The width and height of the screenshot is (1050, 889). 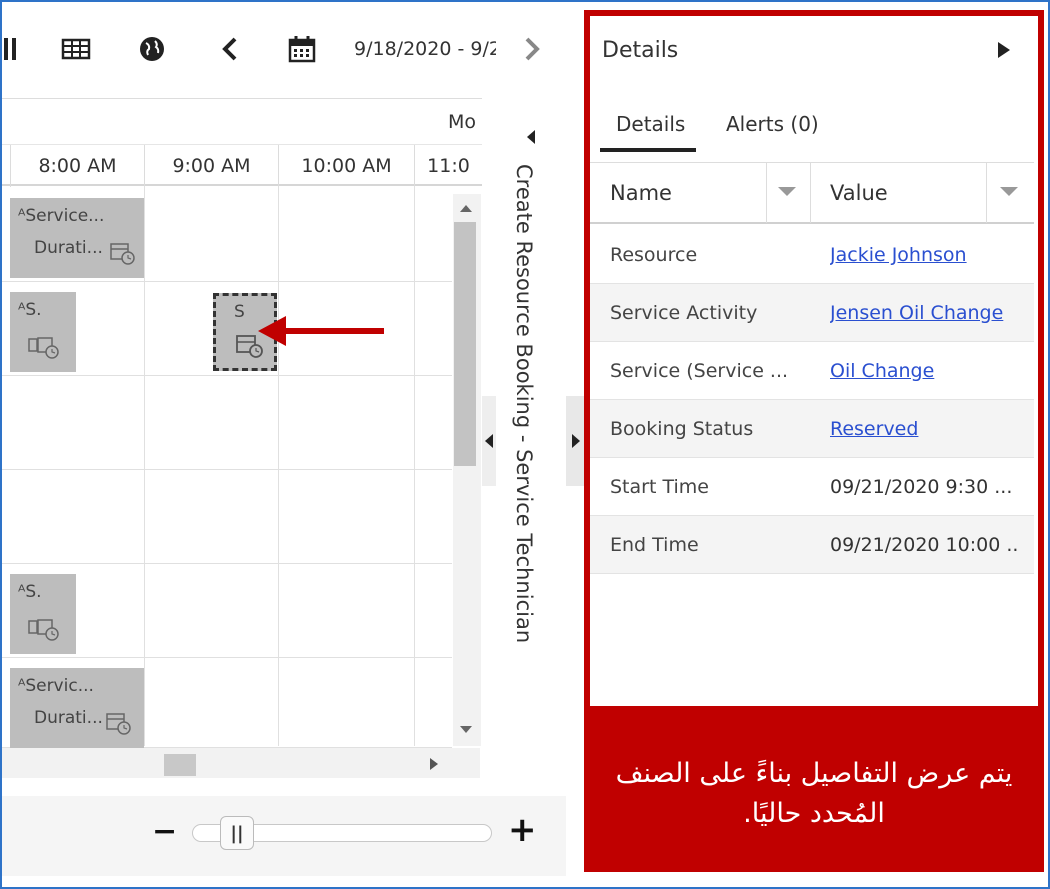 I want to click on row-name: Booking Status, so click(x=682, y=429).